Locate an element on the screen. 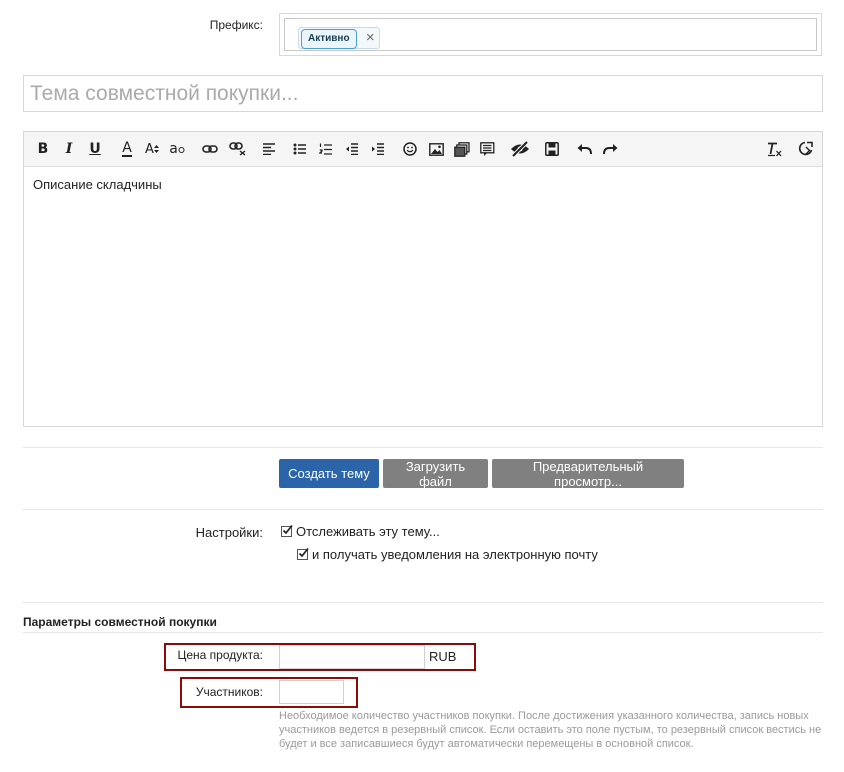 This screenshot has height=772, width=844. save-draft-button is located at coordinates (552, 149).